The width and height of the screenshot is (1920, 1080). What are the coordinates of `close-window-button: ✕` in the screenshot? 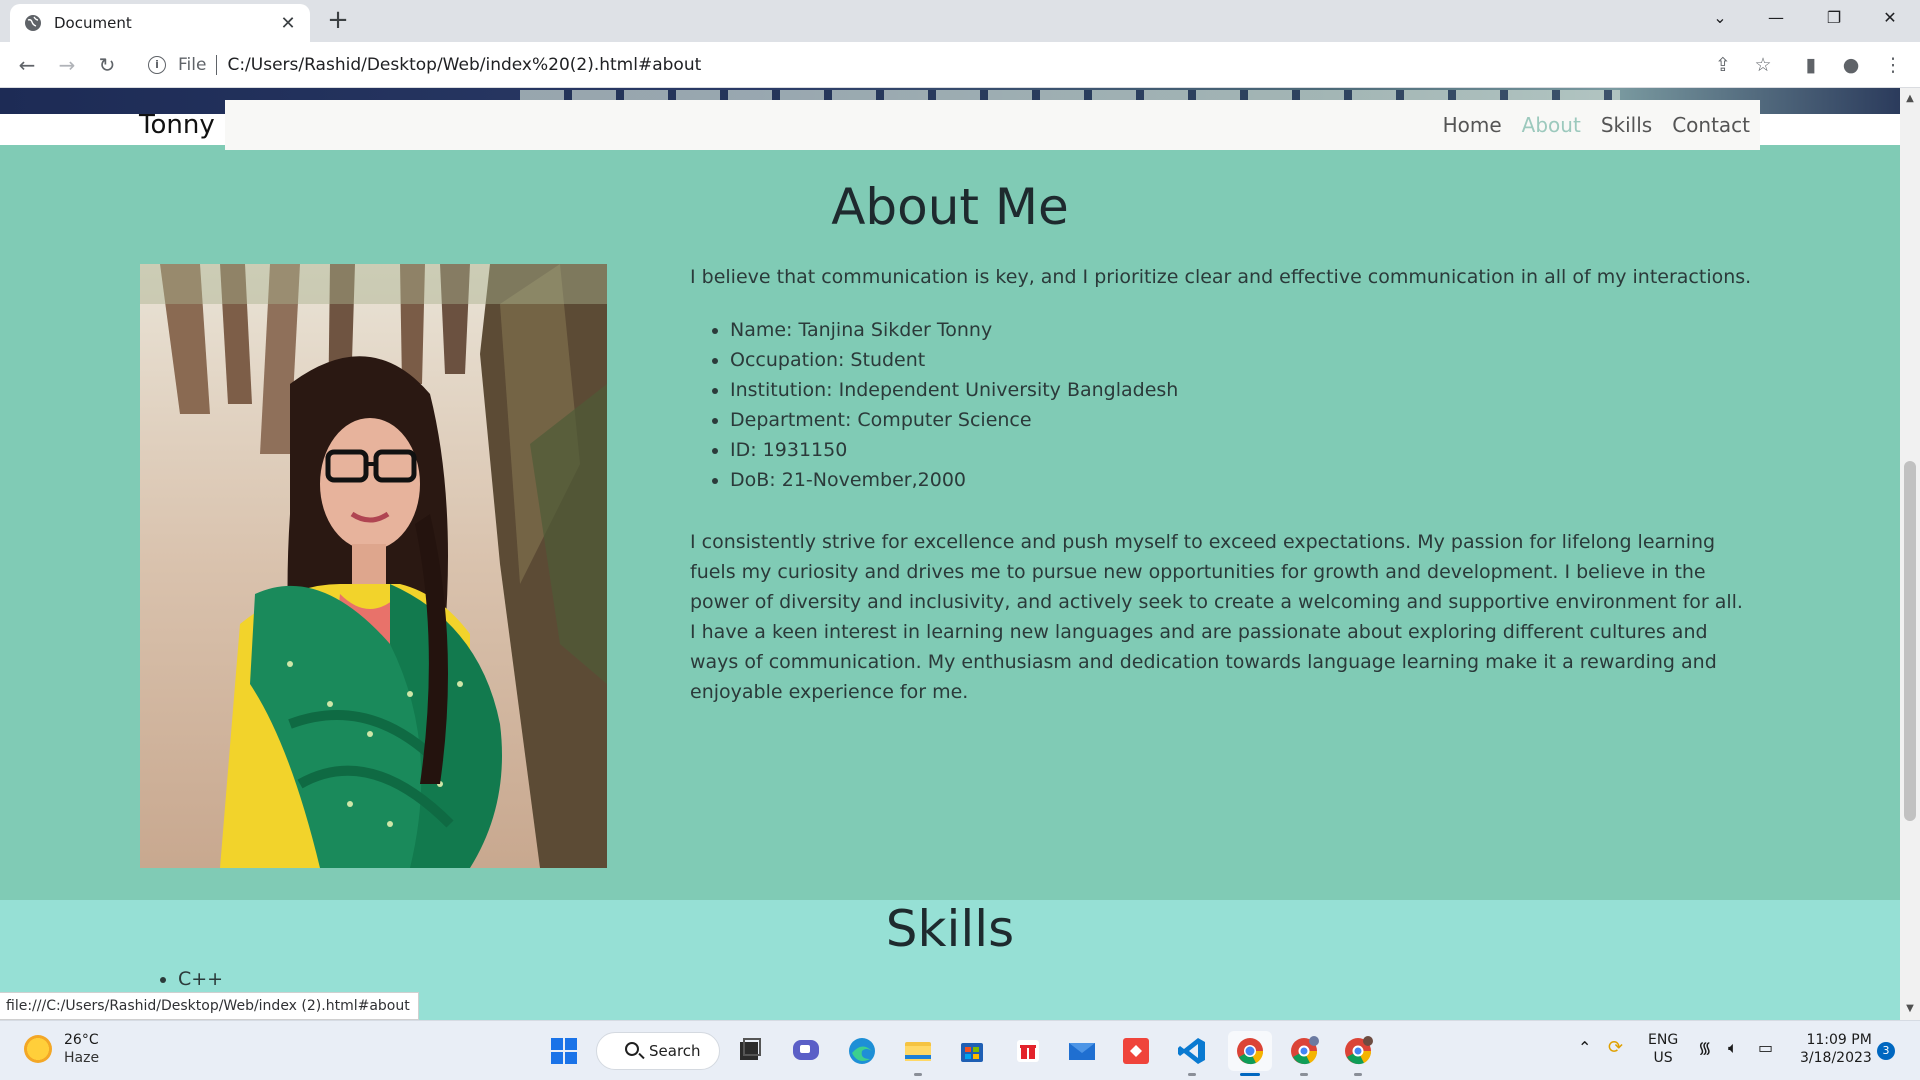 It's located at (1890, 18).